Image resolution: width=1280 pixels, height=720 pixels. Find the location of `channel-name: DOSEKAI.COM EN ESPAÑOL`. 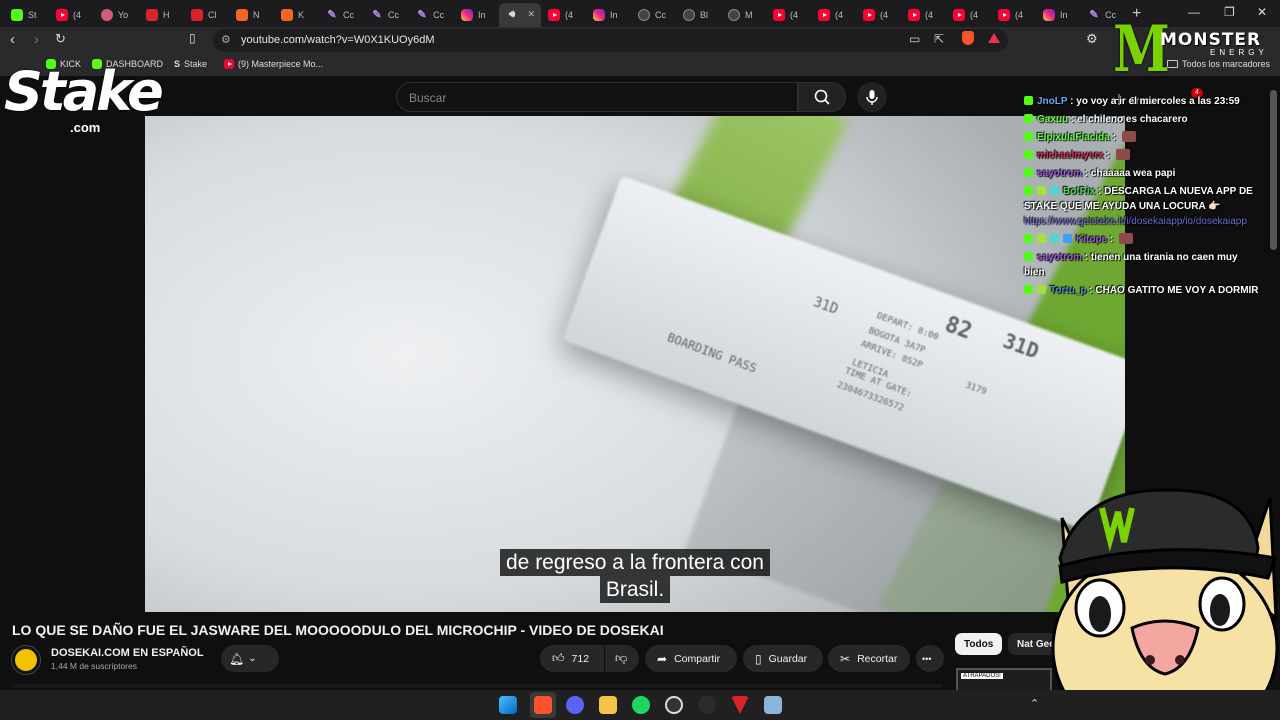

channel-name: DOSEKAI.COM EN ESPAÑOL is located at coordinates (127, 653).